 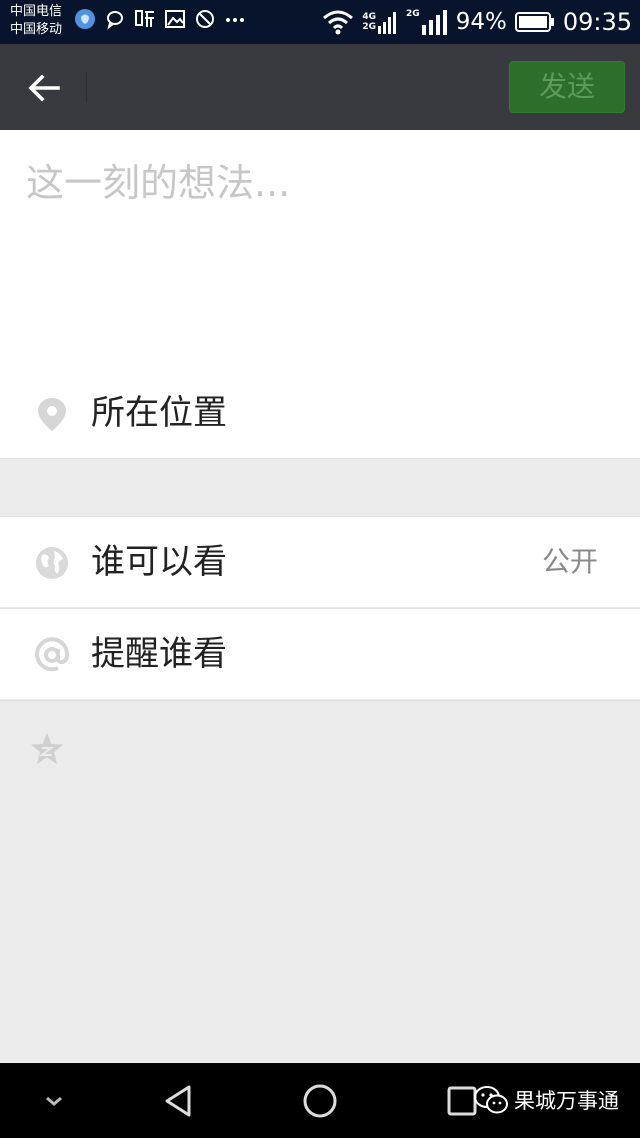 What do you see at coordinates (413, 14) in the screenshot?
I see `network-type-2: 2G` at bounding box center [413, 14].